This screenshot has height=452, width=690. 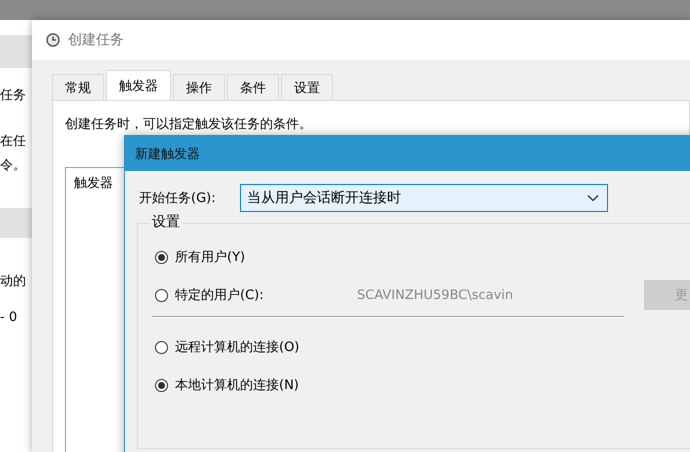 What do you see at coordinates (138, 85) in the screenshot?
I see `tab: 触发器` at bounding box center [138, 85].